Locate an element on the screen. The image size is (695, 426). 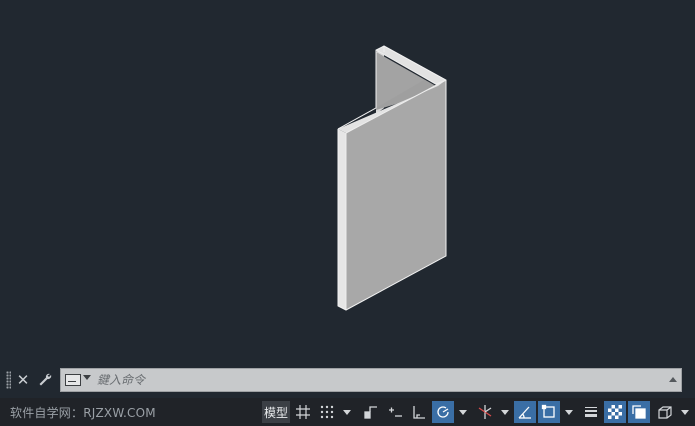
snap-dropdown is located at coordinates (347, 412).